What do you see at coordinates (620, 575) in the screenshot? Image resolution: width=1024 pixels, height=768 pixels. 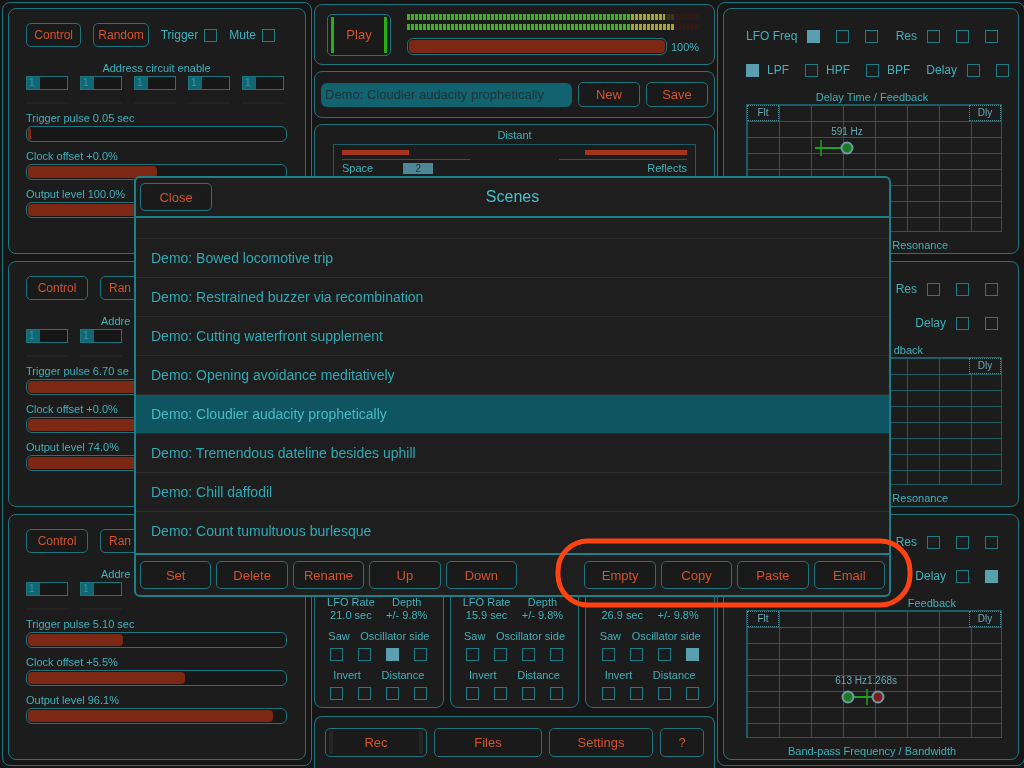 I see `clipboard-button: Empty` at bounding box center [620, 575].